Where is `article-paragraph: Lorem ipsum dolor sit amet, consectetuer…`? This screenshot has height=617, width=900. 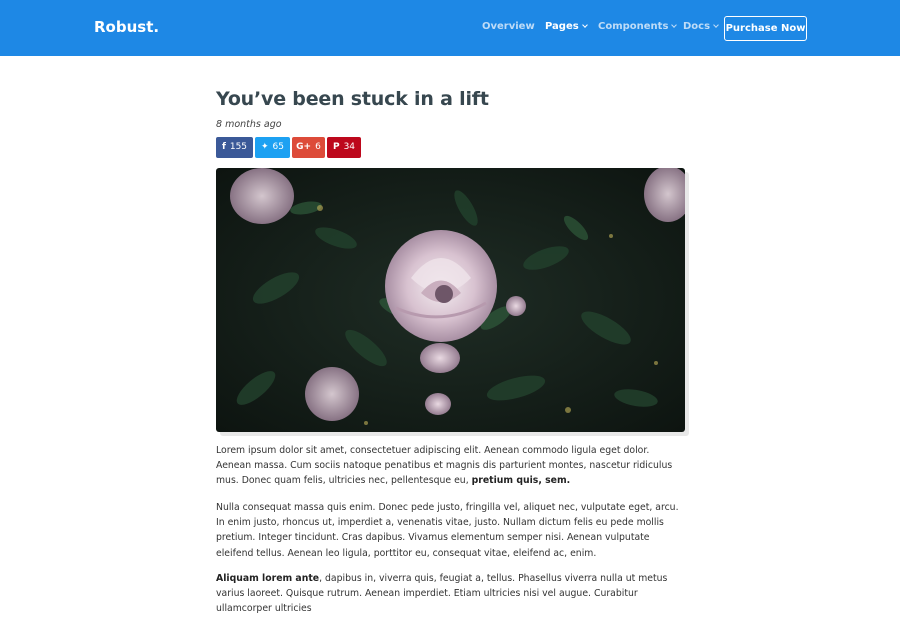 article-paragraph: Lorem ipsum dolor sit amet, consectetuer… is located at coordinates (451, 466).